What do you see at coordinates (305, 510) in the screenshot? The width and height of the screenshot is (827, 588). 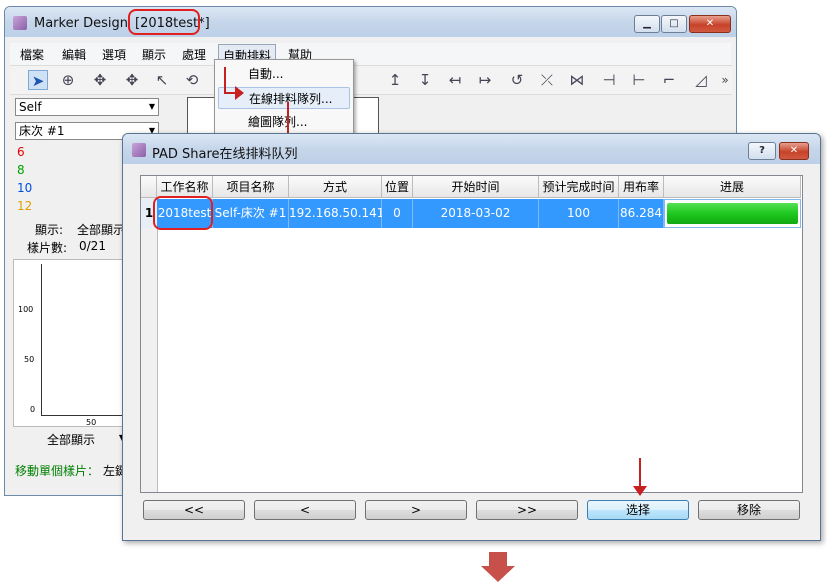 I see `prev-button: <` at bounding box center [305, 510].